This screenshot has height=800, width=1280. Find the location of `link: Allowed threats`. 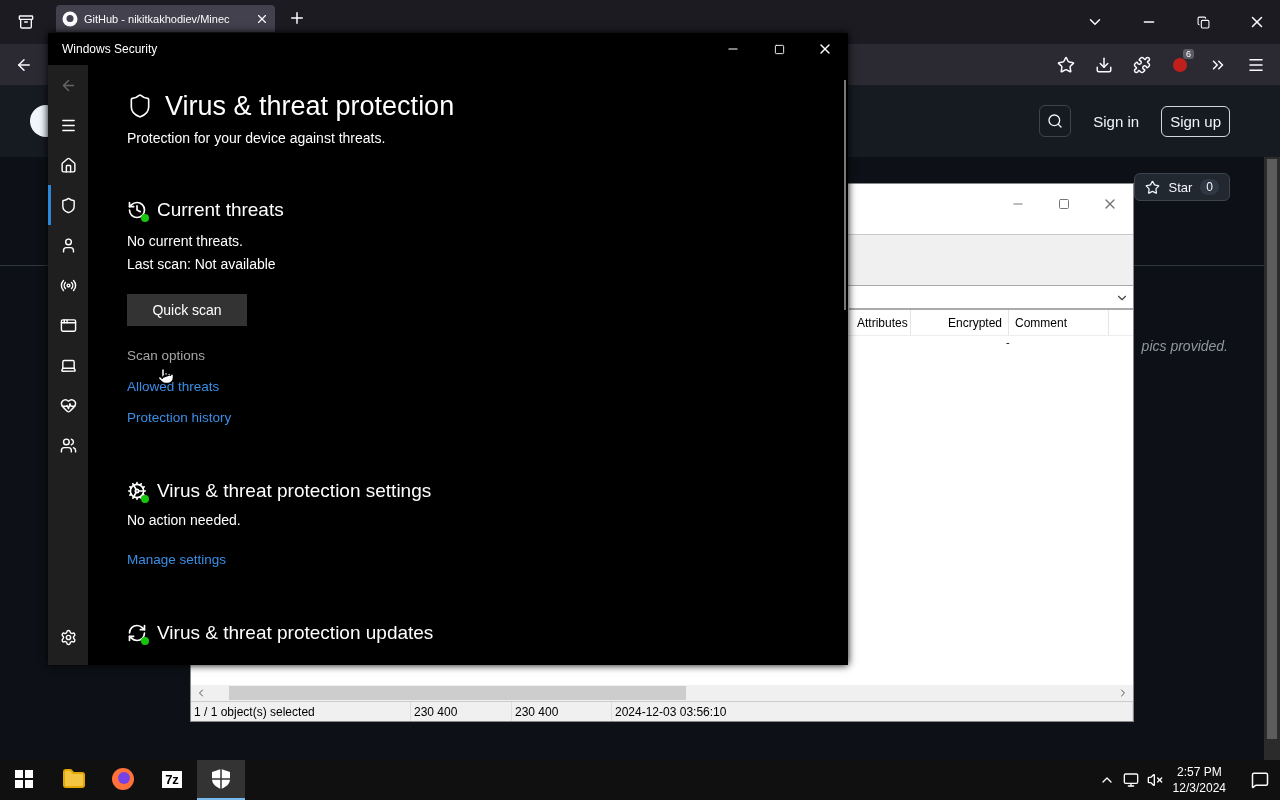

link: Allowed threats is located at coordinates (173, 386).